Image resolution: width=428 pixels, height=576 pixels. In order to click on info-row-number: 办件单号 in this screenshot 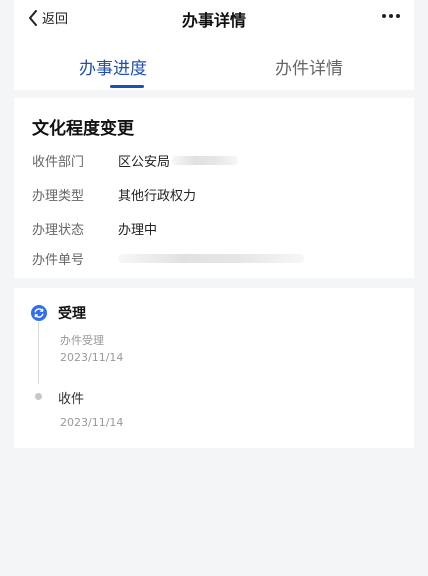, I will do `click(168, 258)`.